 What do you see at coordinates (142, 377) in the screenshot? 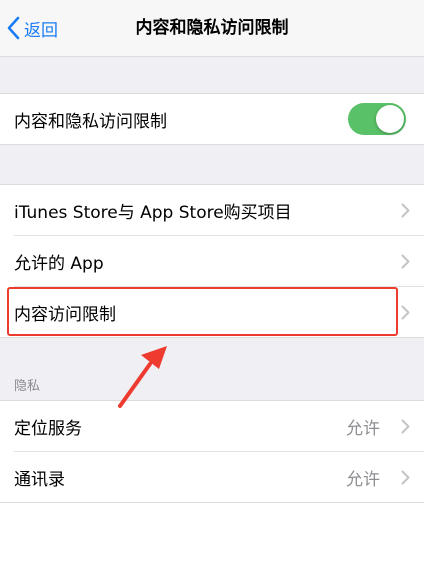
I see `red-arrow-icon` at bounding box center [142, 377].